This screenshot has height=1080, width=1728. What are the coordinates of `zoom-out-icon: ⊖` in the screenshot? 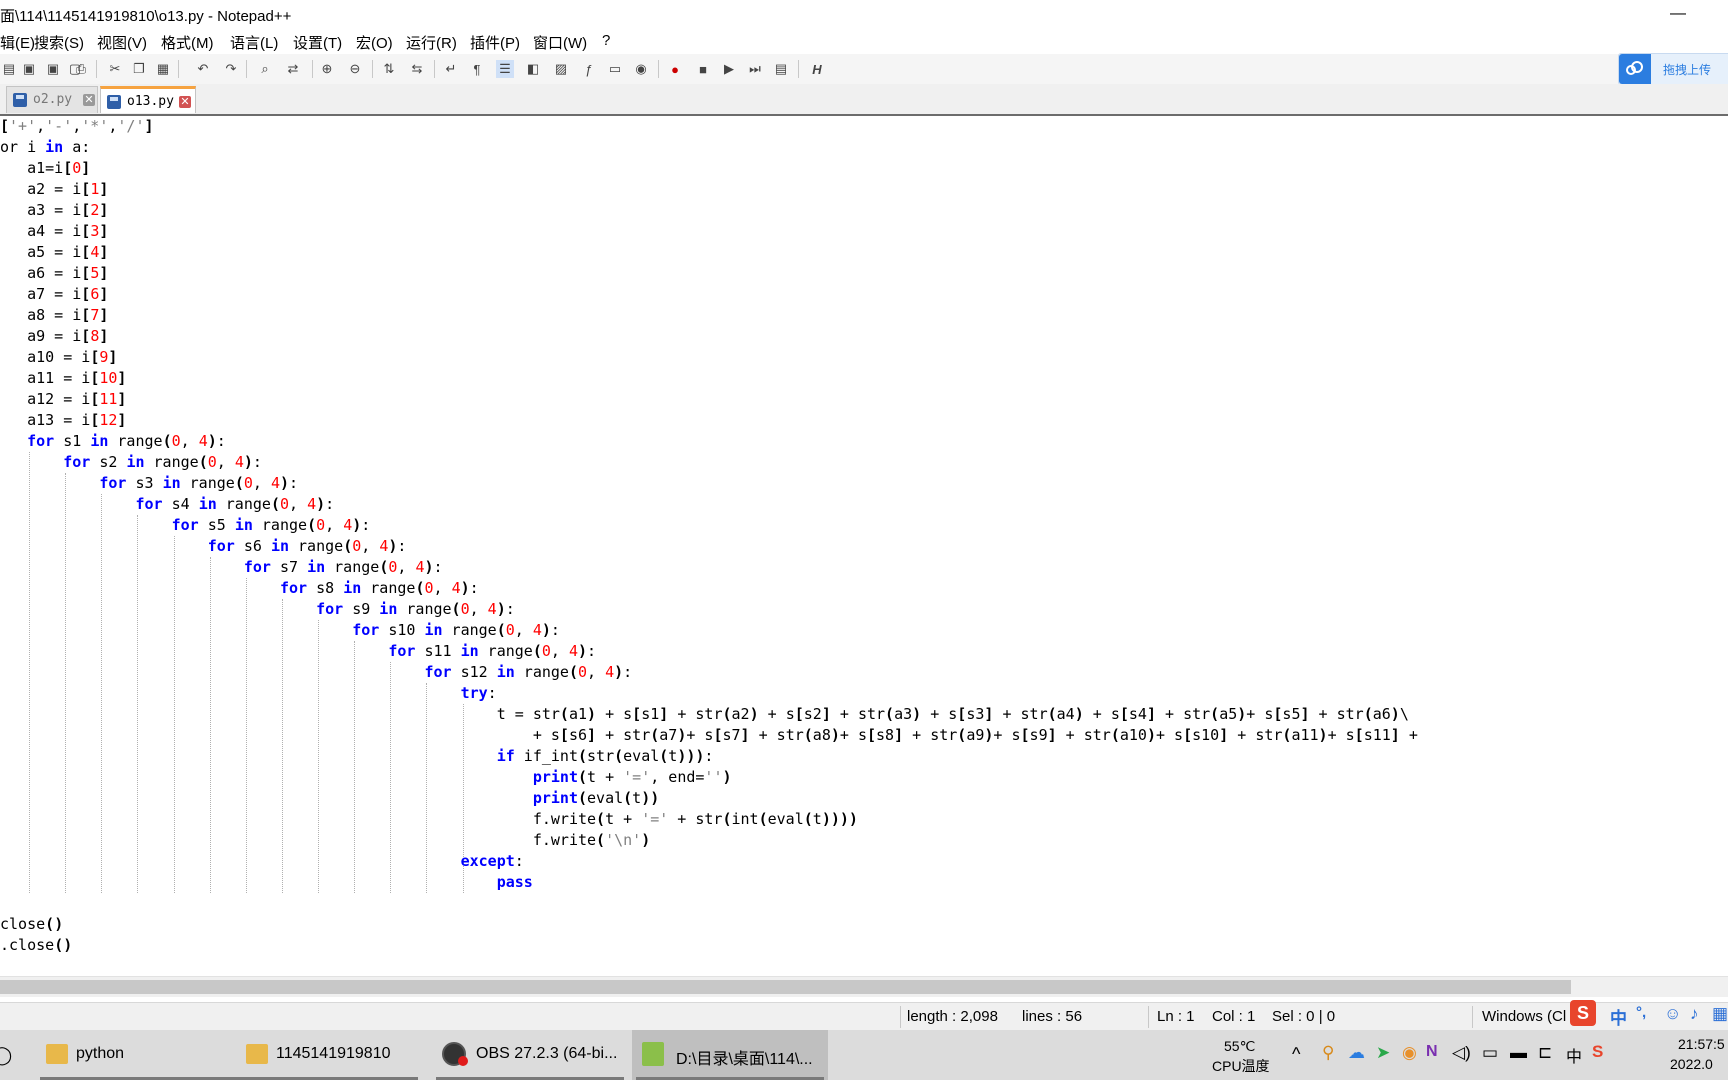 It's located at (355, 69).